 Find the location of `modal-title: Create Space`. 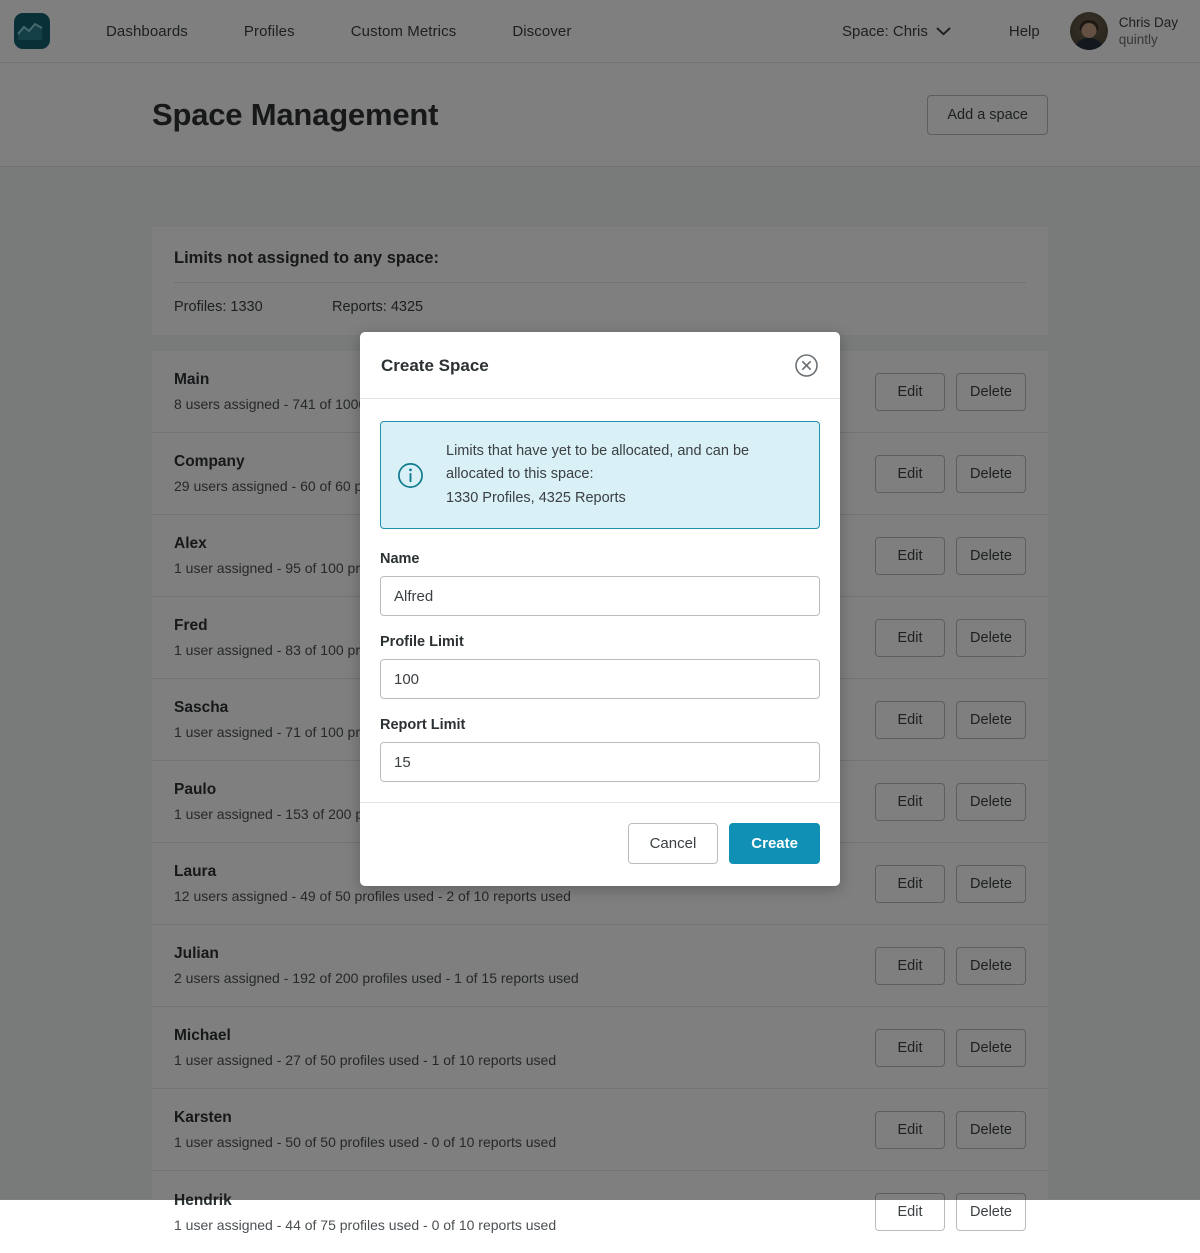

modal-title: Create Space is located at coordinates (435, 365).